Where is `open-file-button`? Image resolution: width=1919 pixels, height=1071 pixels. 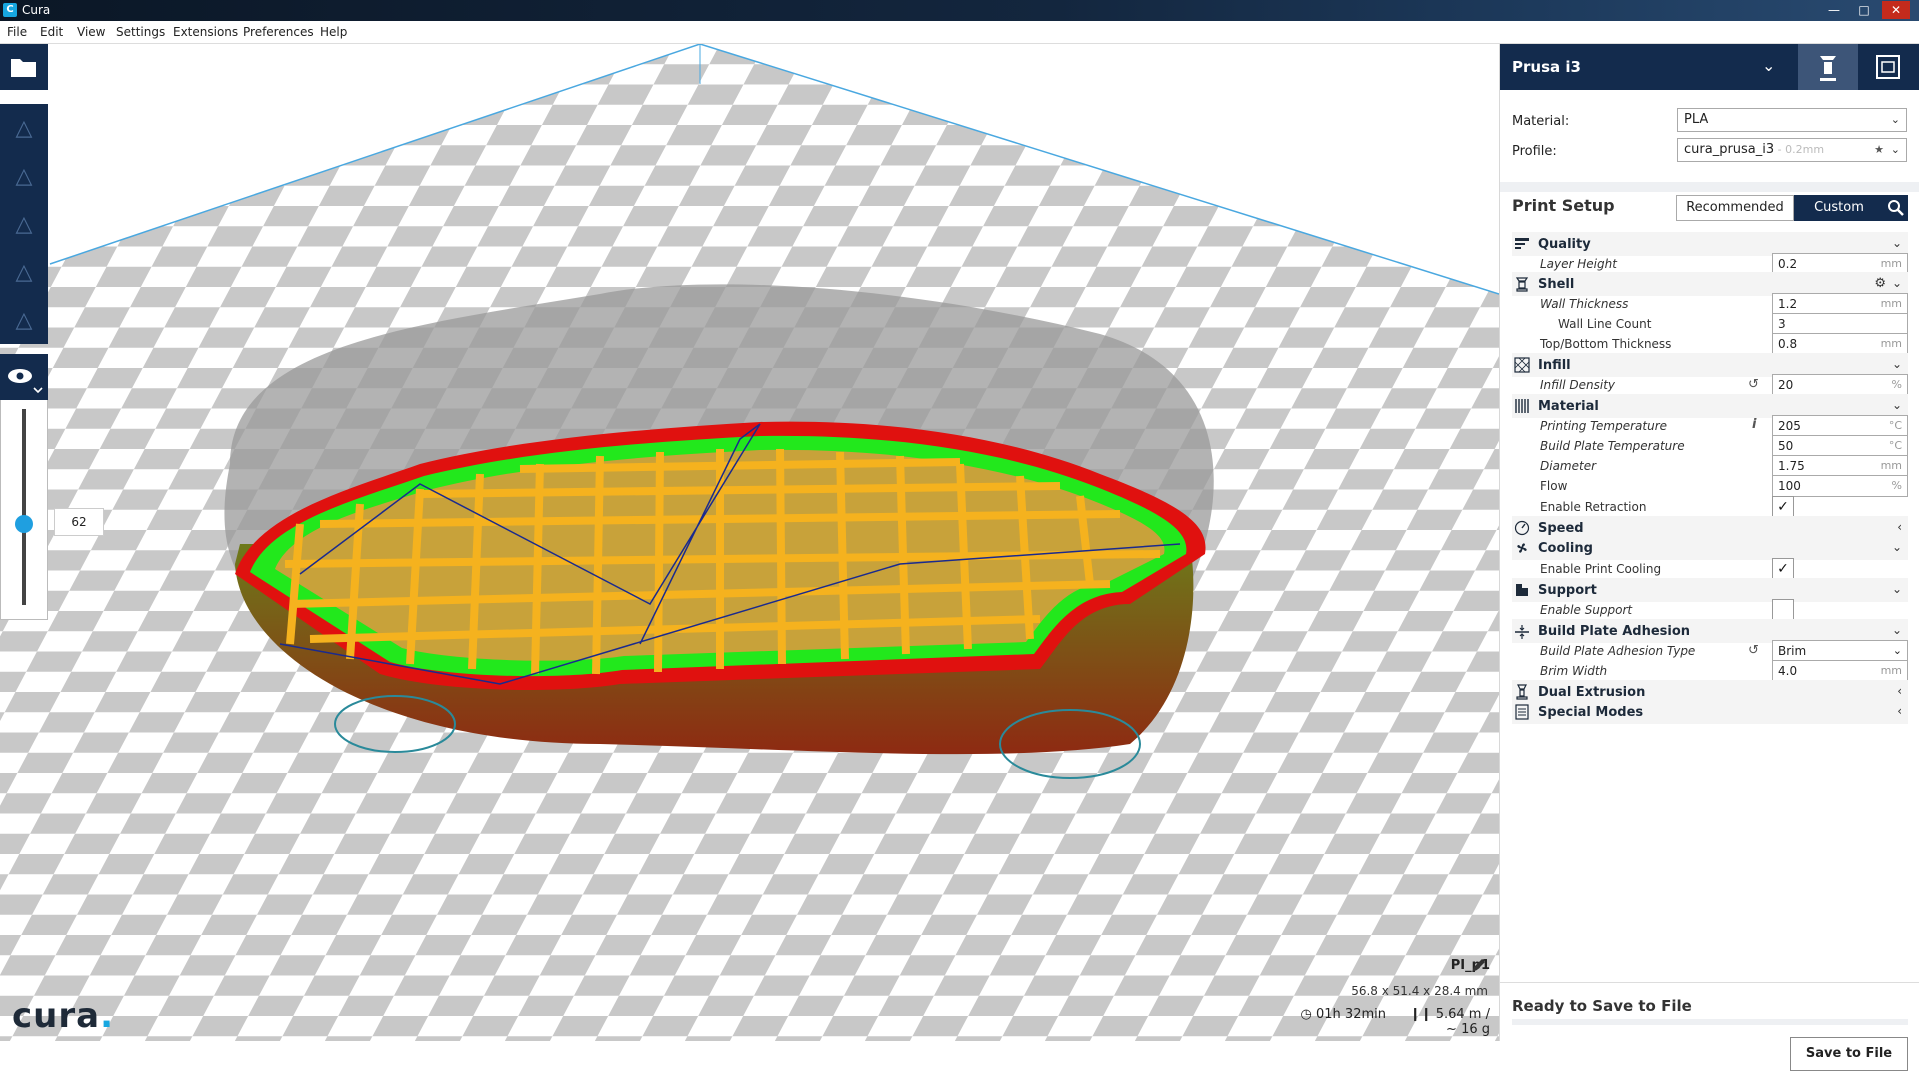 open-file-button is located at coordinates (24, 67).